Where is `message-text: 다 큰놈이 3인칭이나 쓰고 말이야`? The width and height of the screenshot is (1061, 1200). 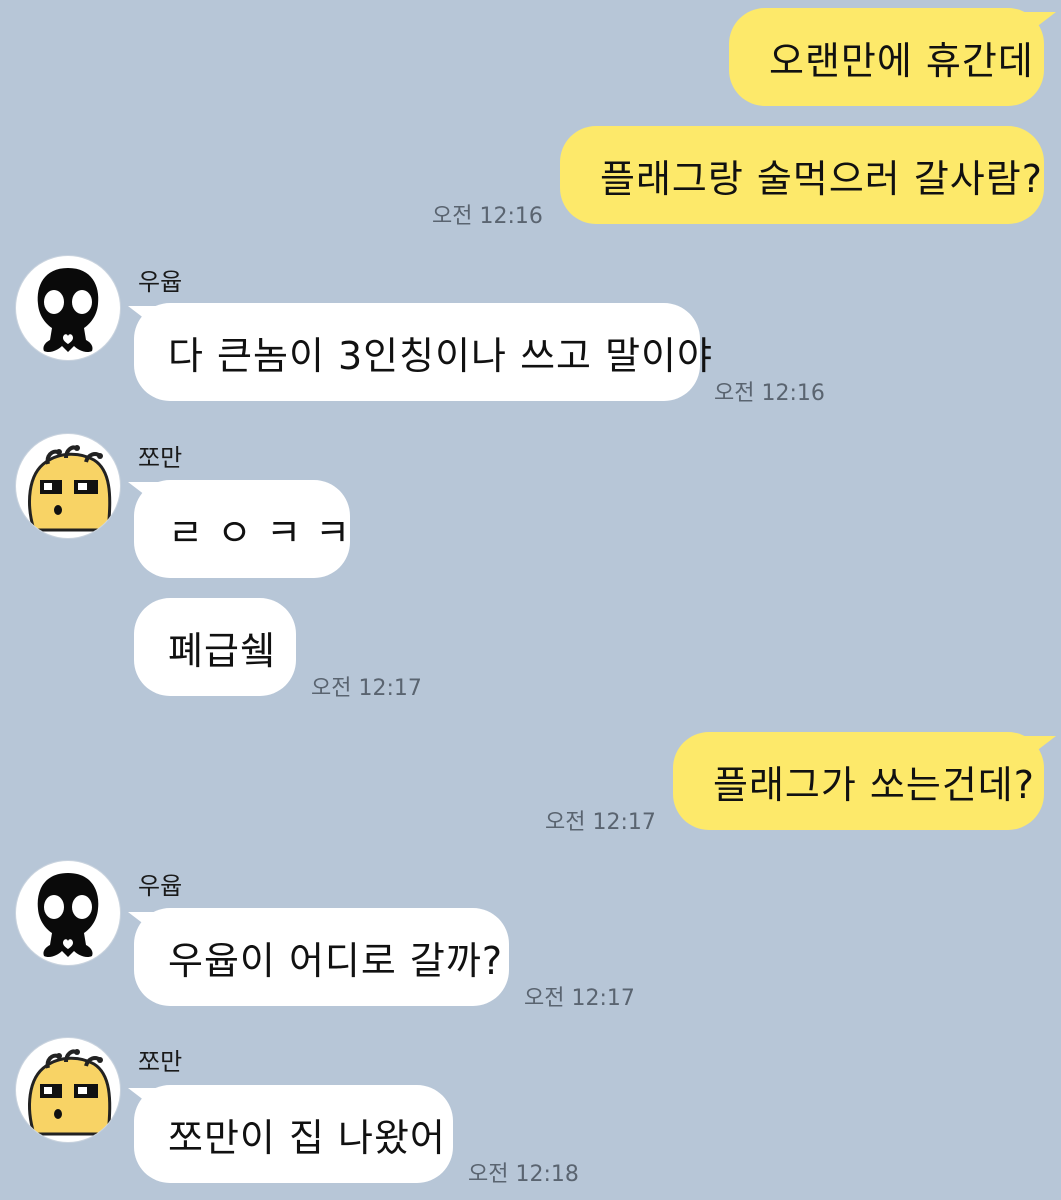
message-text: 다 큰놈이 3인칭이나 쓰고 말이야 is located at coordinates (440, 355).